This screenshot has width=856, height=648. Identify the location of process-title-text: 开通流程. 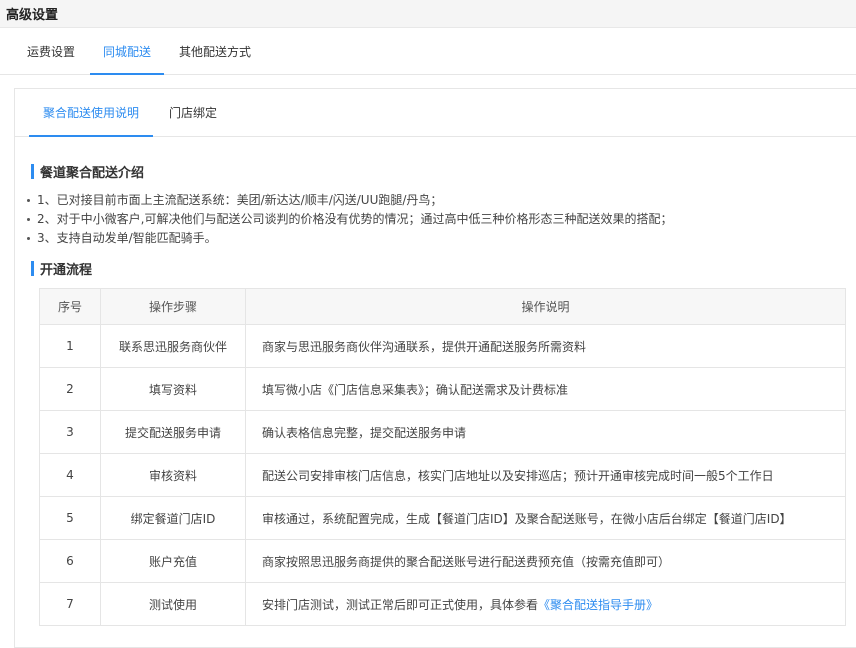
(66, 270).